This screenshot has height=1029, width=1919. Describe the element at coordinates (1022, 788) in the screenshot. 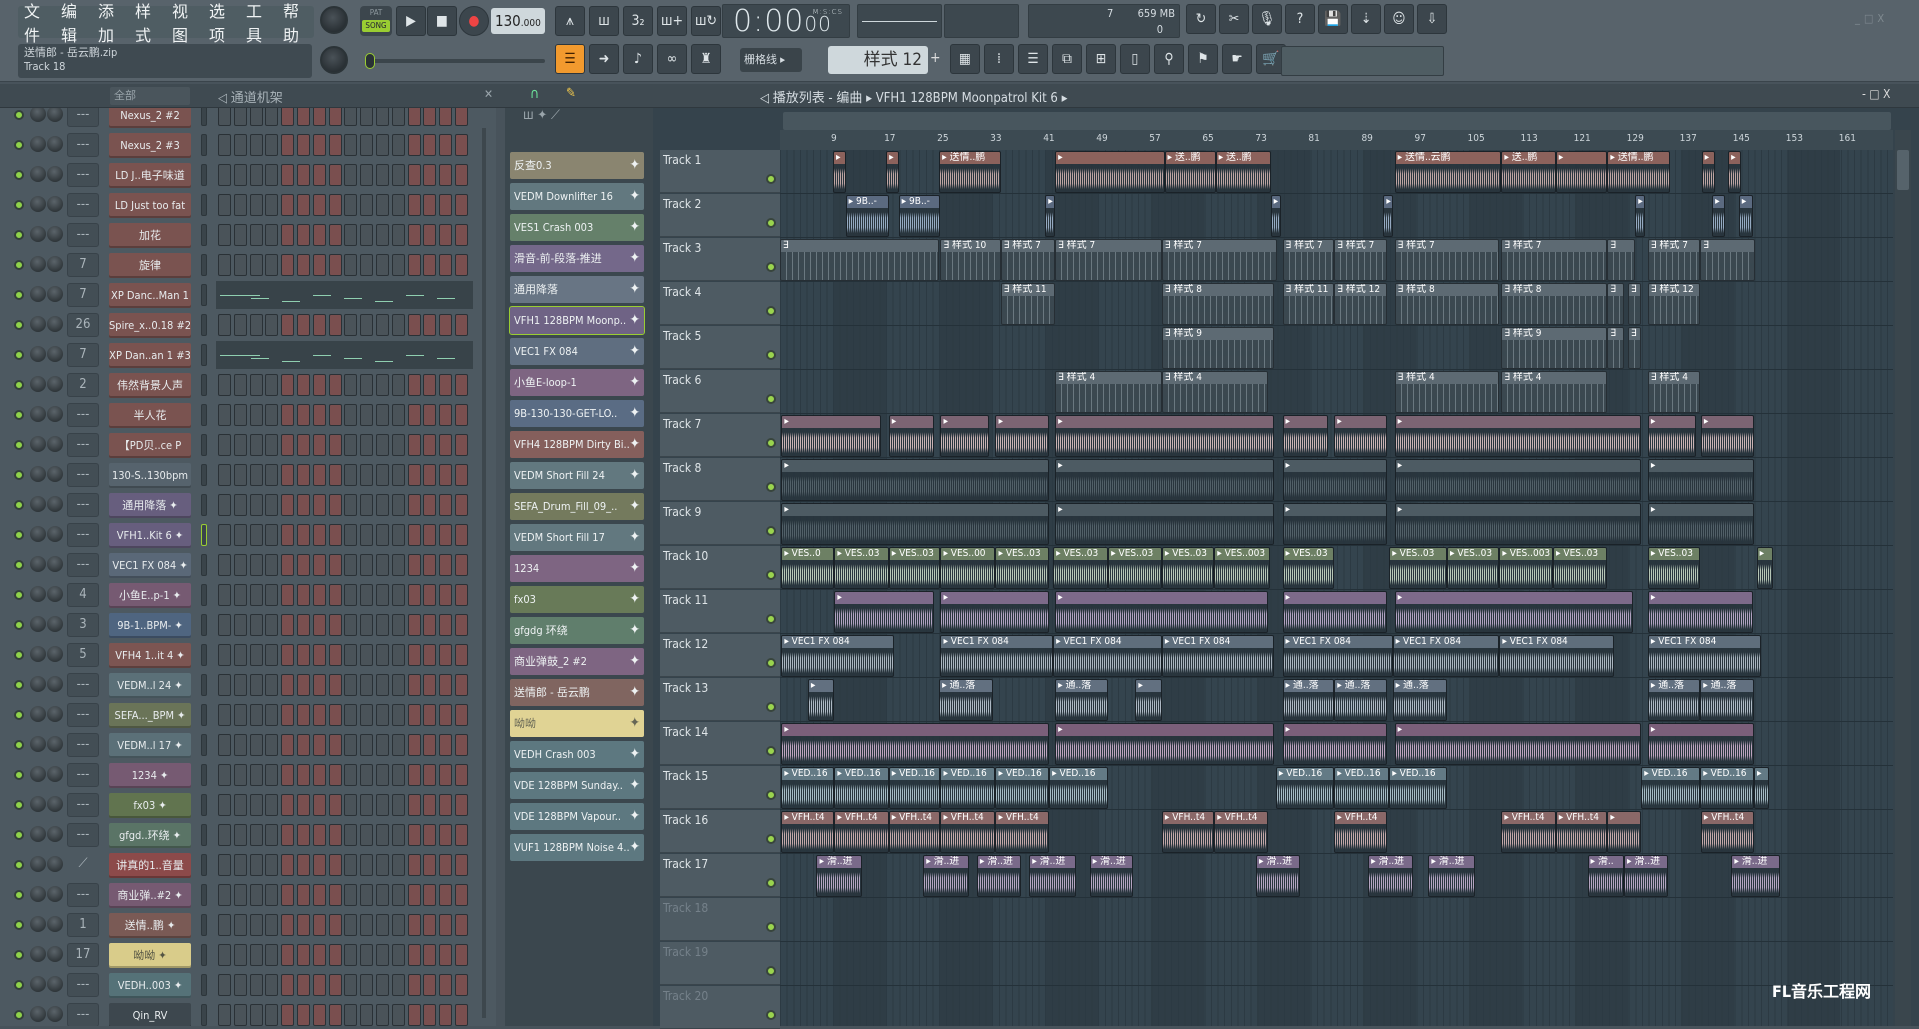

I see `audio-clip: ▸ VED..16` at that location.